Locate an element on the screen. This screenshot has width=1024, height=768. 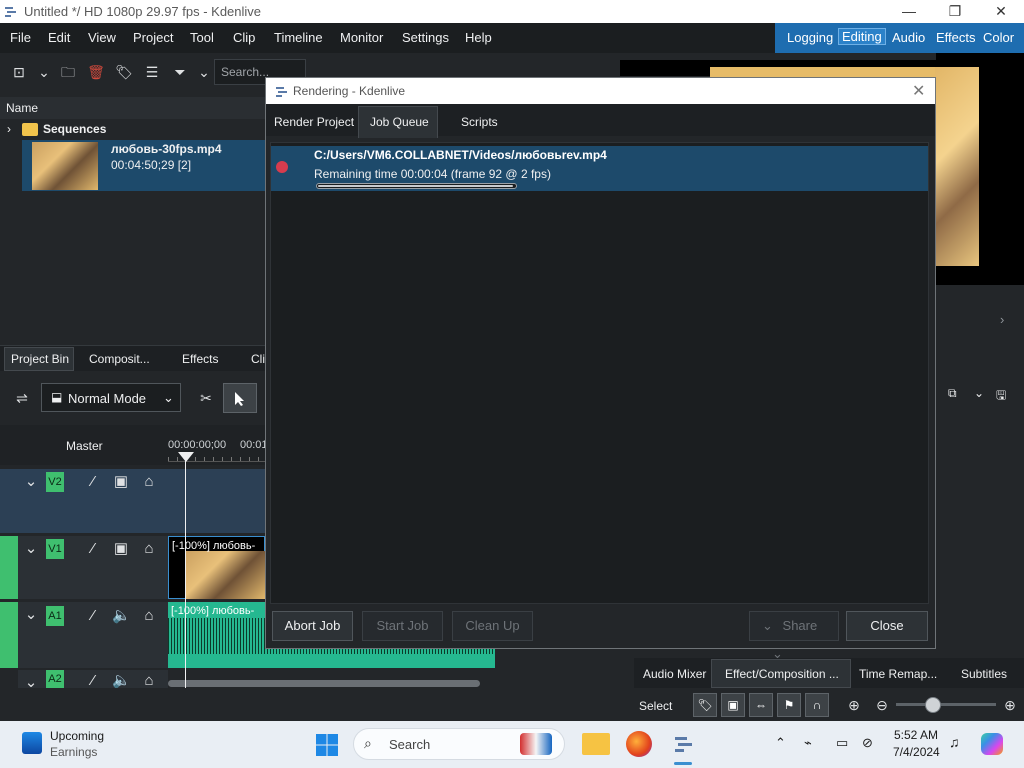
playhead-marker-icon is located at coordinates (186, 458).